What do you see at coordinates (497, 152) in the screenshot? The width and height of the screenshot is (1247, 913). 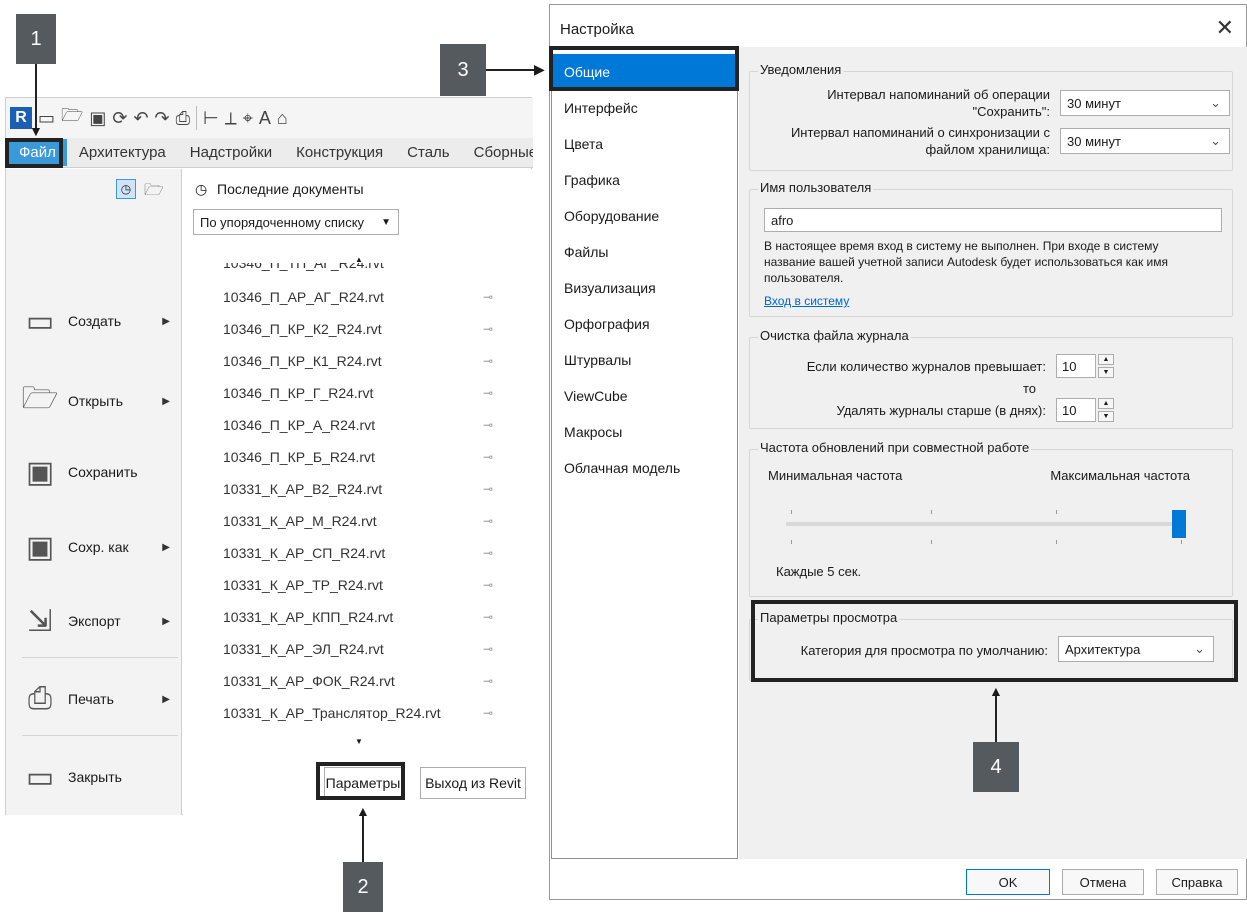 I see `tab-precast: Сборные` at bounding box center [497, 152].